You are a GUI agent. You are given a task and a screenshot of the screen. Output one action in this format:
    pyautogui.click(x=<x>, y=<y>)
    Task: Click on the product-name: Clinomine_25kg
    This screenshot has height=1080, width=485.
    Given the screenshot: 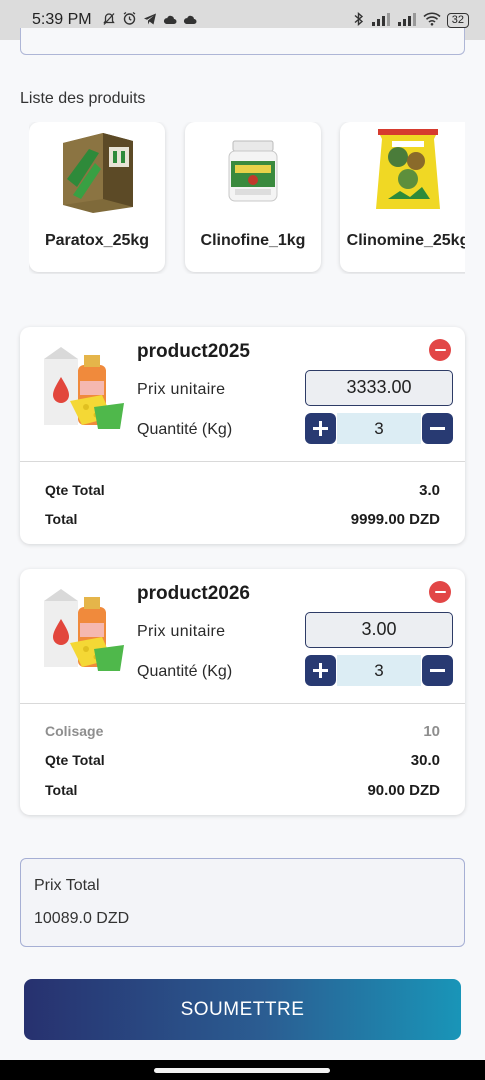 What is the action you would take?
    pyautogui.click(x=405, y=240)
    